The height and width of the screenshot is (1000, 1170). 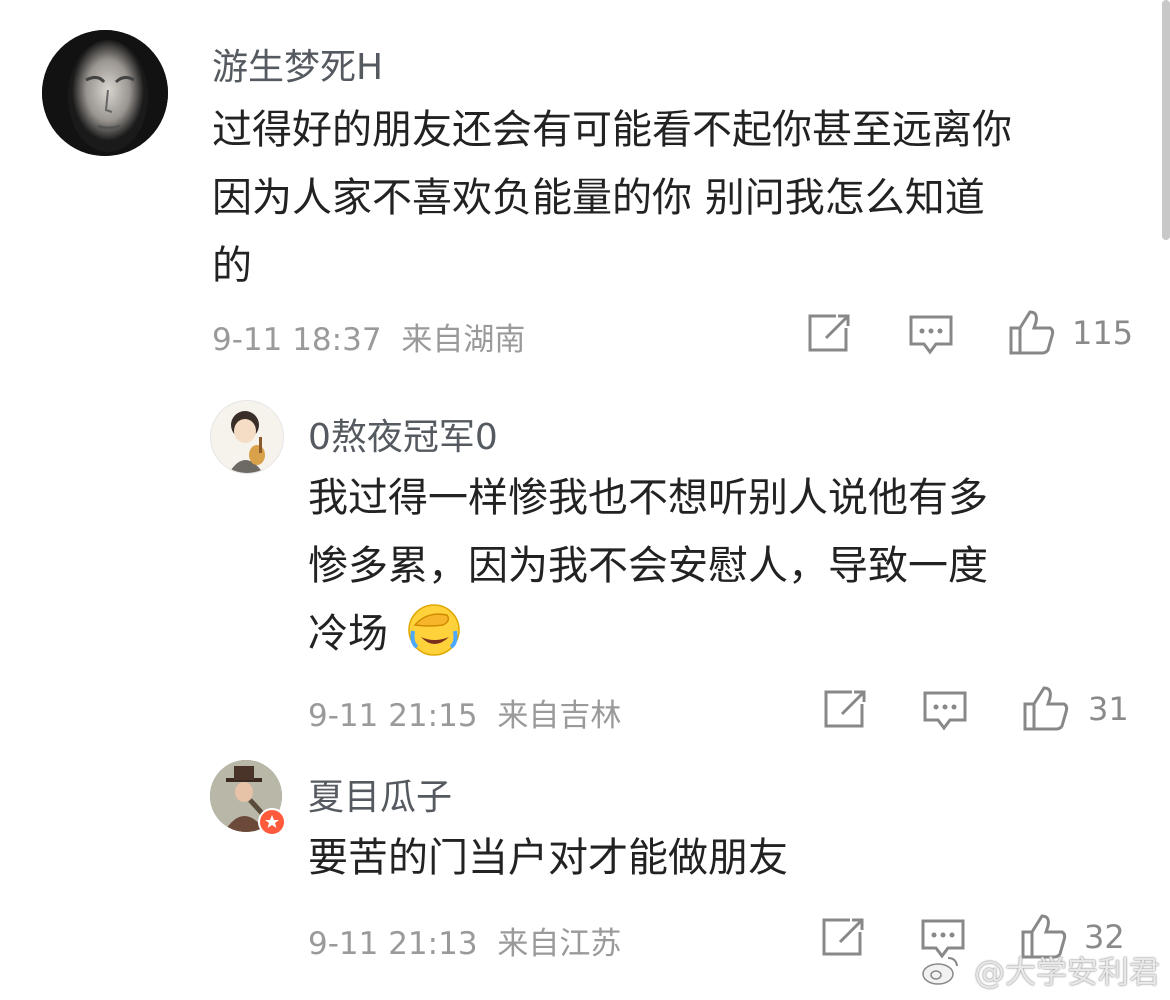 I want to click on verified-badge, so click(x=272, y=822).